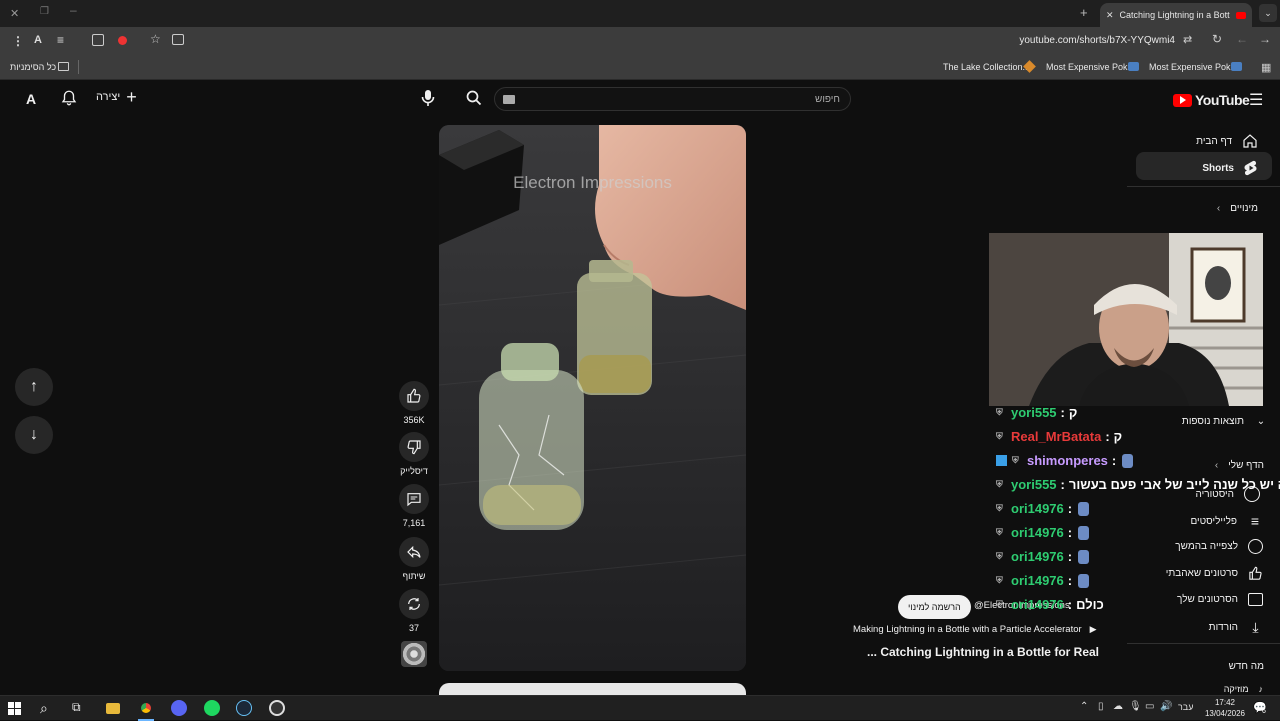 This screenshot has height=721, width=1280. Describe the element at coordinates (1236, 627) in the screenshot. I see `nav-downloads: הורדות ⤓` at that location.